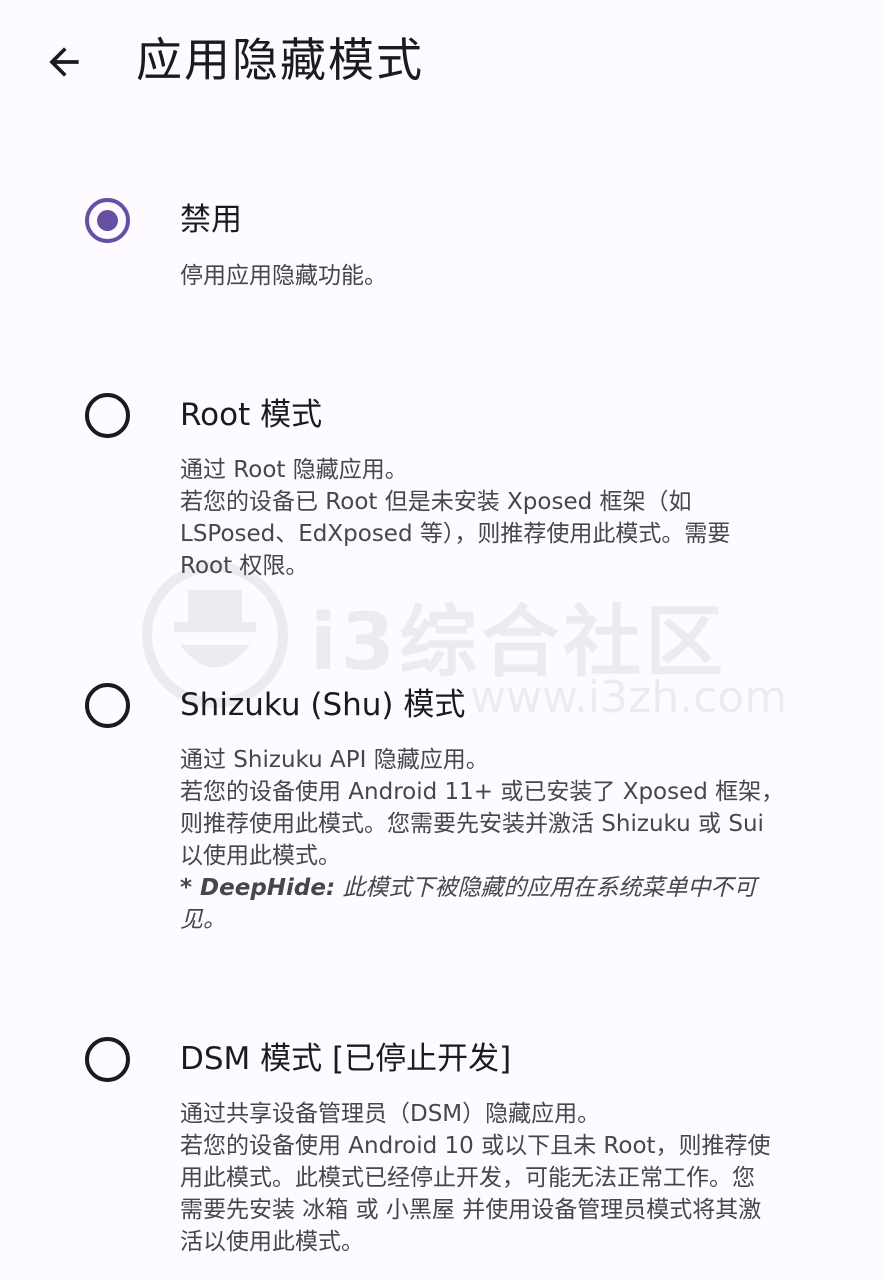 This screenshot has height=1280, width=883. I want to click on description-line: 停用应用隐藏功能。, so click(283, 276).